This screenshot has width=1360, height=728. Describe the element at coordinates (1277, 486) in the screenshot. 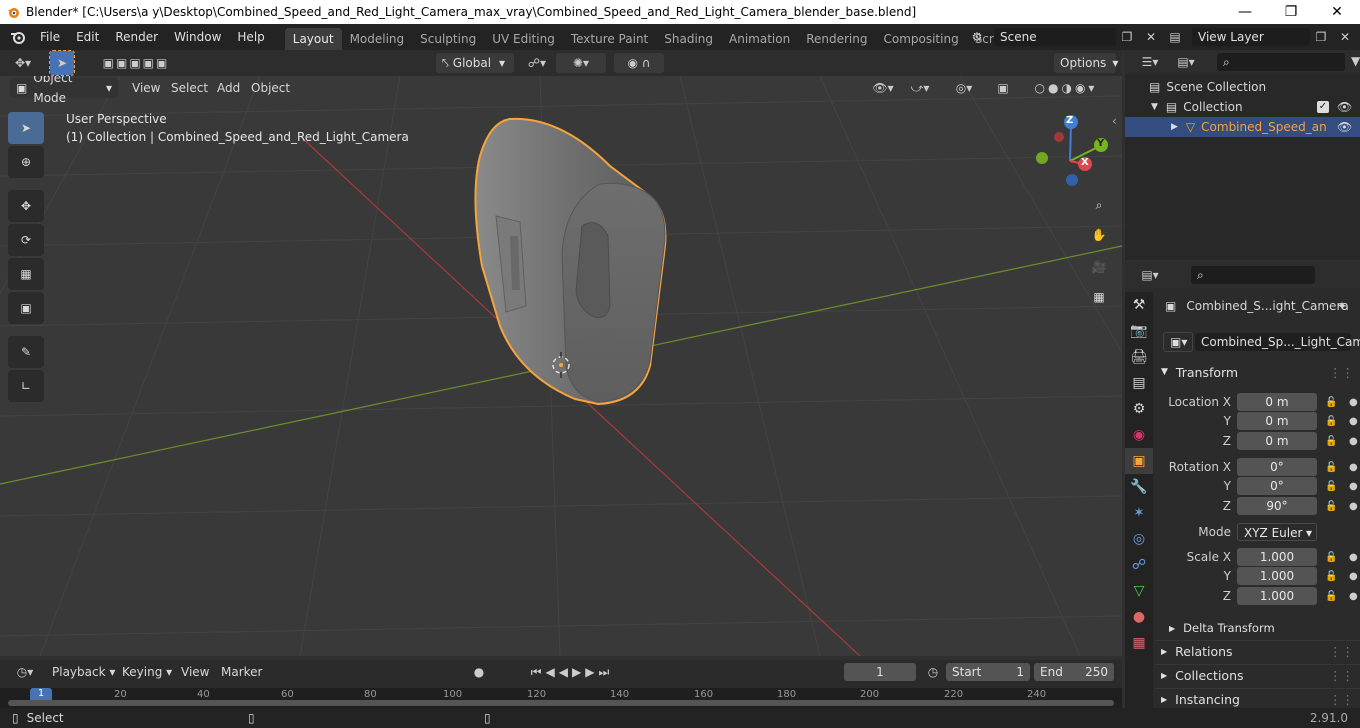

I see `rotation-y-field: 0°` at that location.